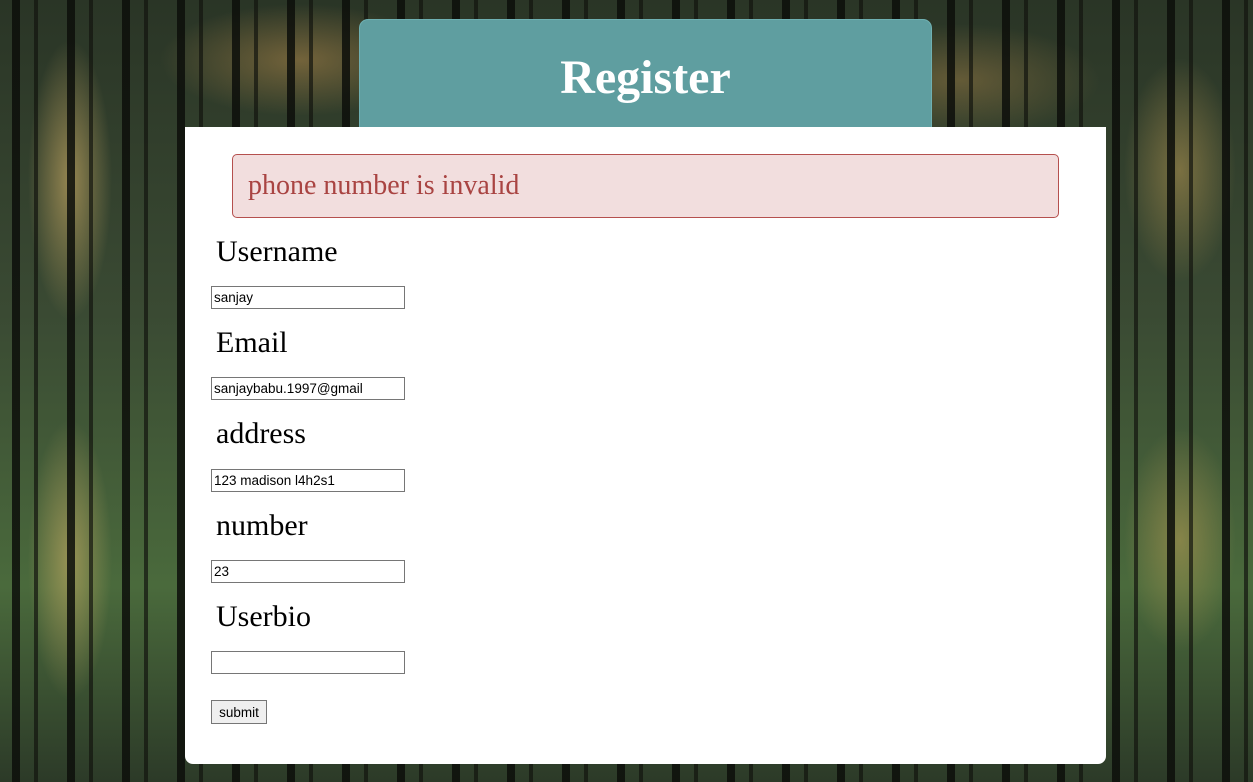 The image size is (1253, 782). What do you see at coordinates (384, 185) in the screenshot?
I see `error-alert-message: phone number is invalid` at bounding box center [384, 185].